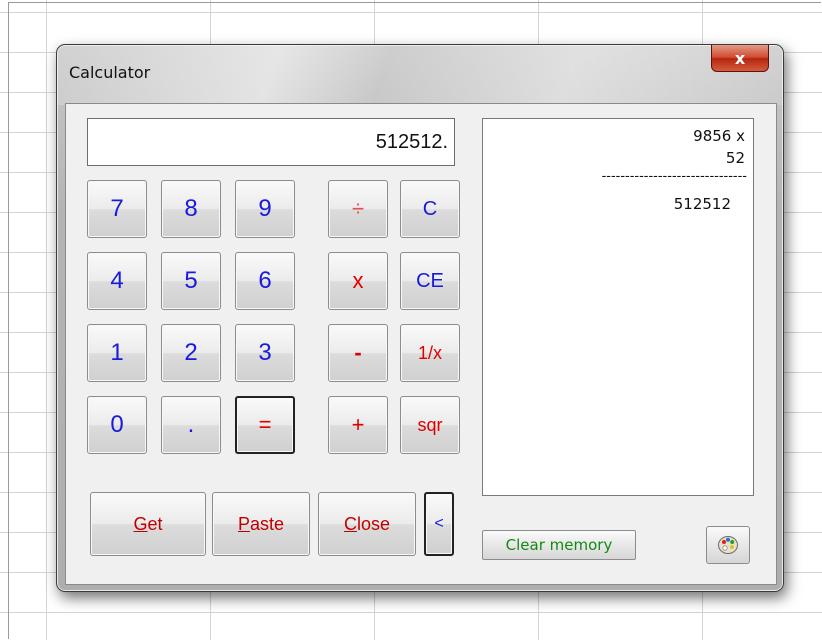 Image resolution: width=822 pixels, height=640 pixels. Describe the element at coordinates (265, 353) in the screenshot. I see `key-3: 3` at that location.